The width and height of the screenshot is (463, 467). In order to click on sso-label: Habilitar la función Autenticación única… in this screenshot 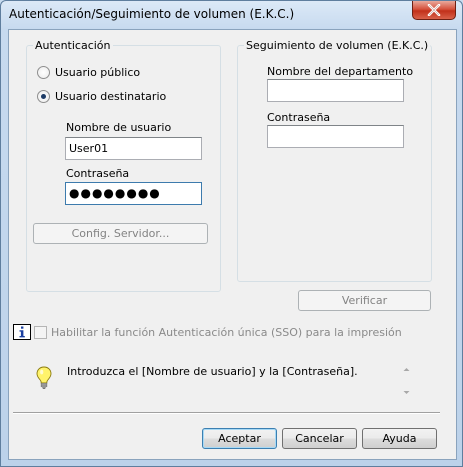, I will do `click(226, 332)`.